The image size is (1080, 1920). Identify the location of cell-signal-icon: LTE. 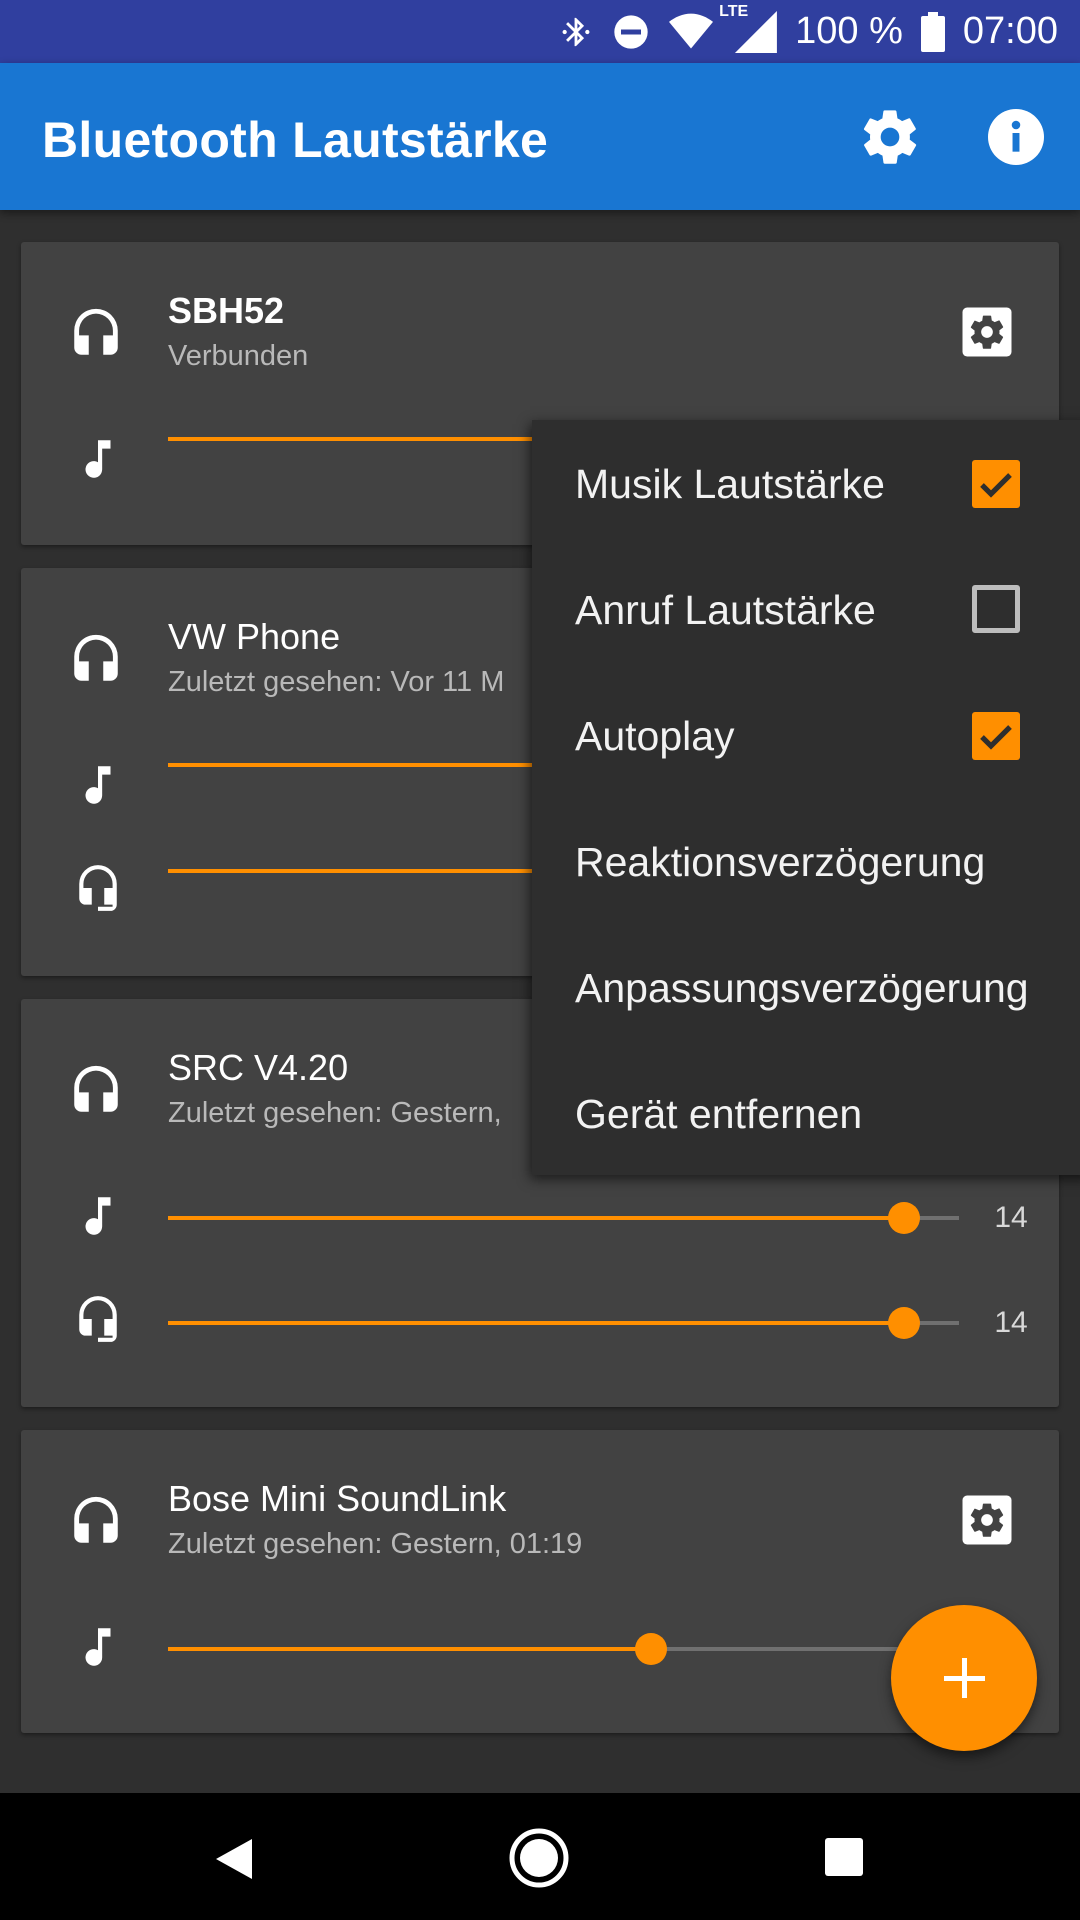
(748, 28).